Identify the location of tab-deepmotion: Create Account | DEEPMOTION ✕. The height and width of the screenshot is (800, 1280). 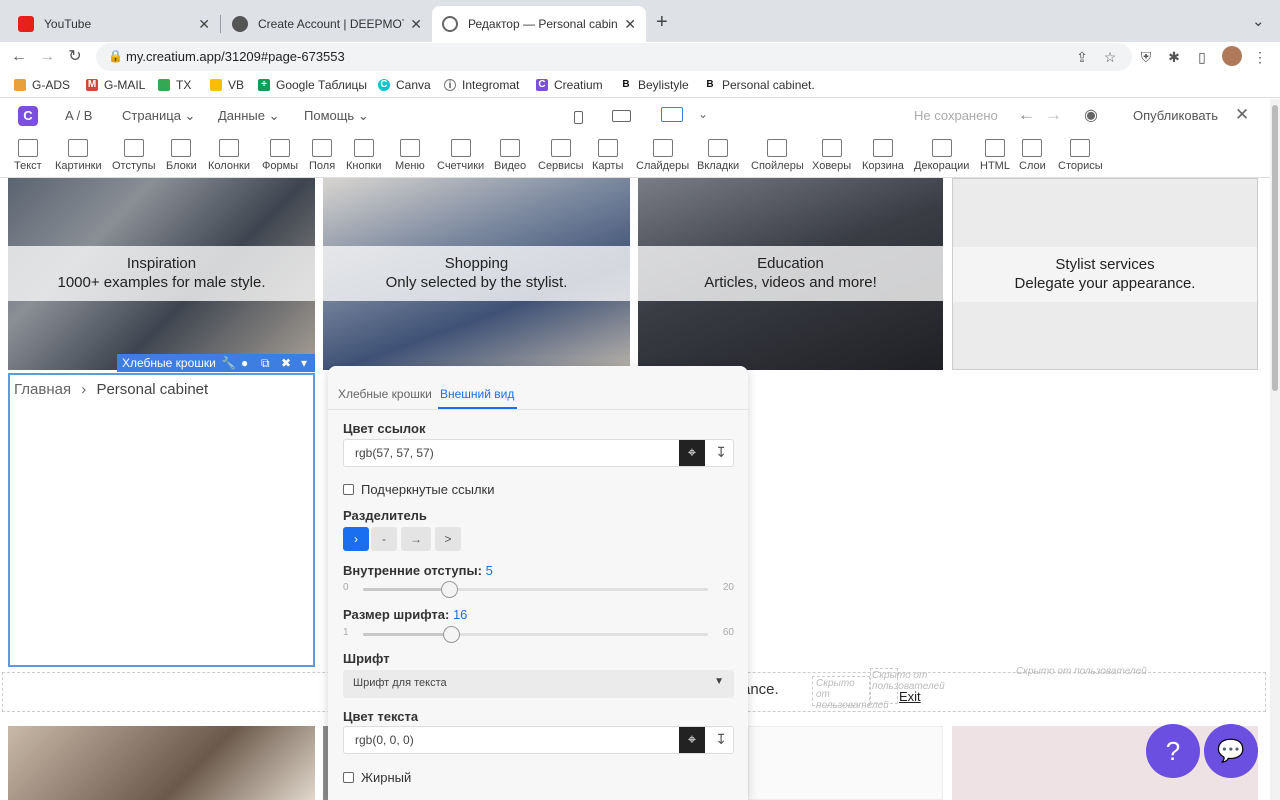
(327, 24).